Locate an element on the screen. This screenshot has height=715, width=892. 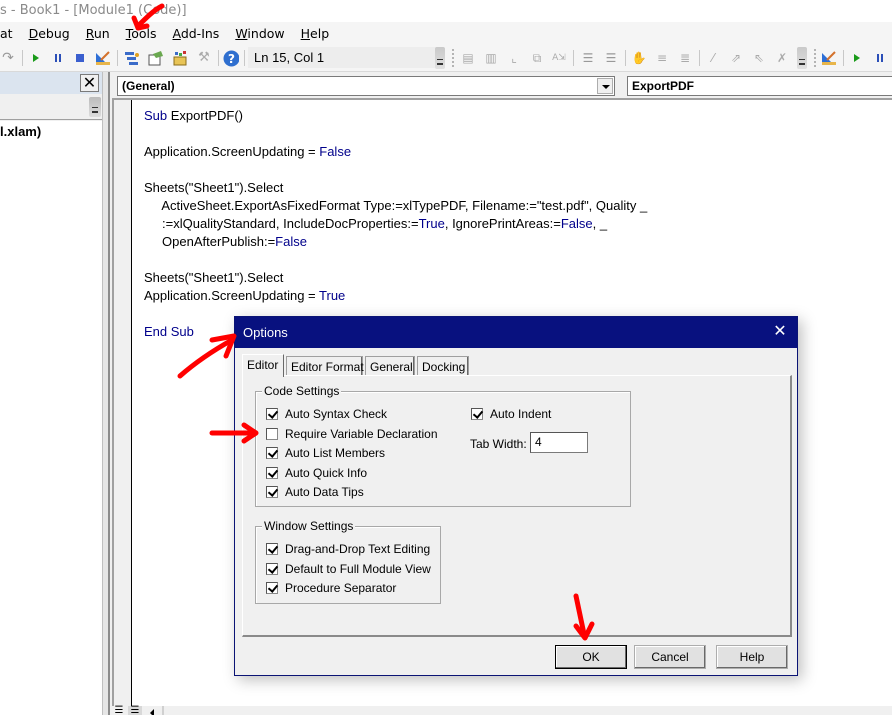
clear-bookmarks-icon: ✗ is located at coordinates (782, 58).